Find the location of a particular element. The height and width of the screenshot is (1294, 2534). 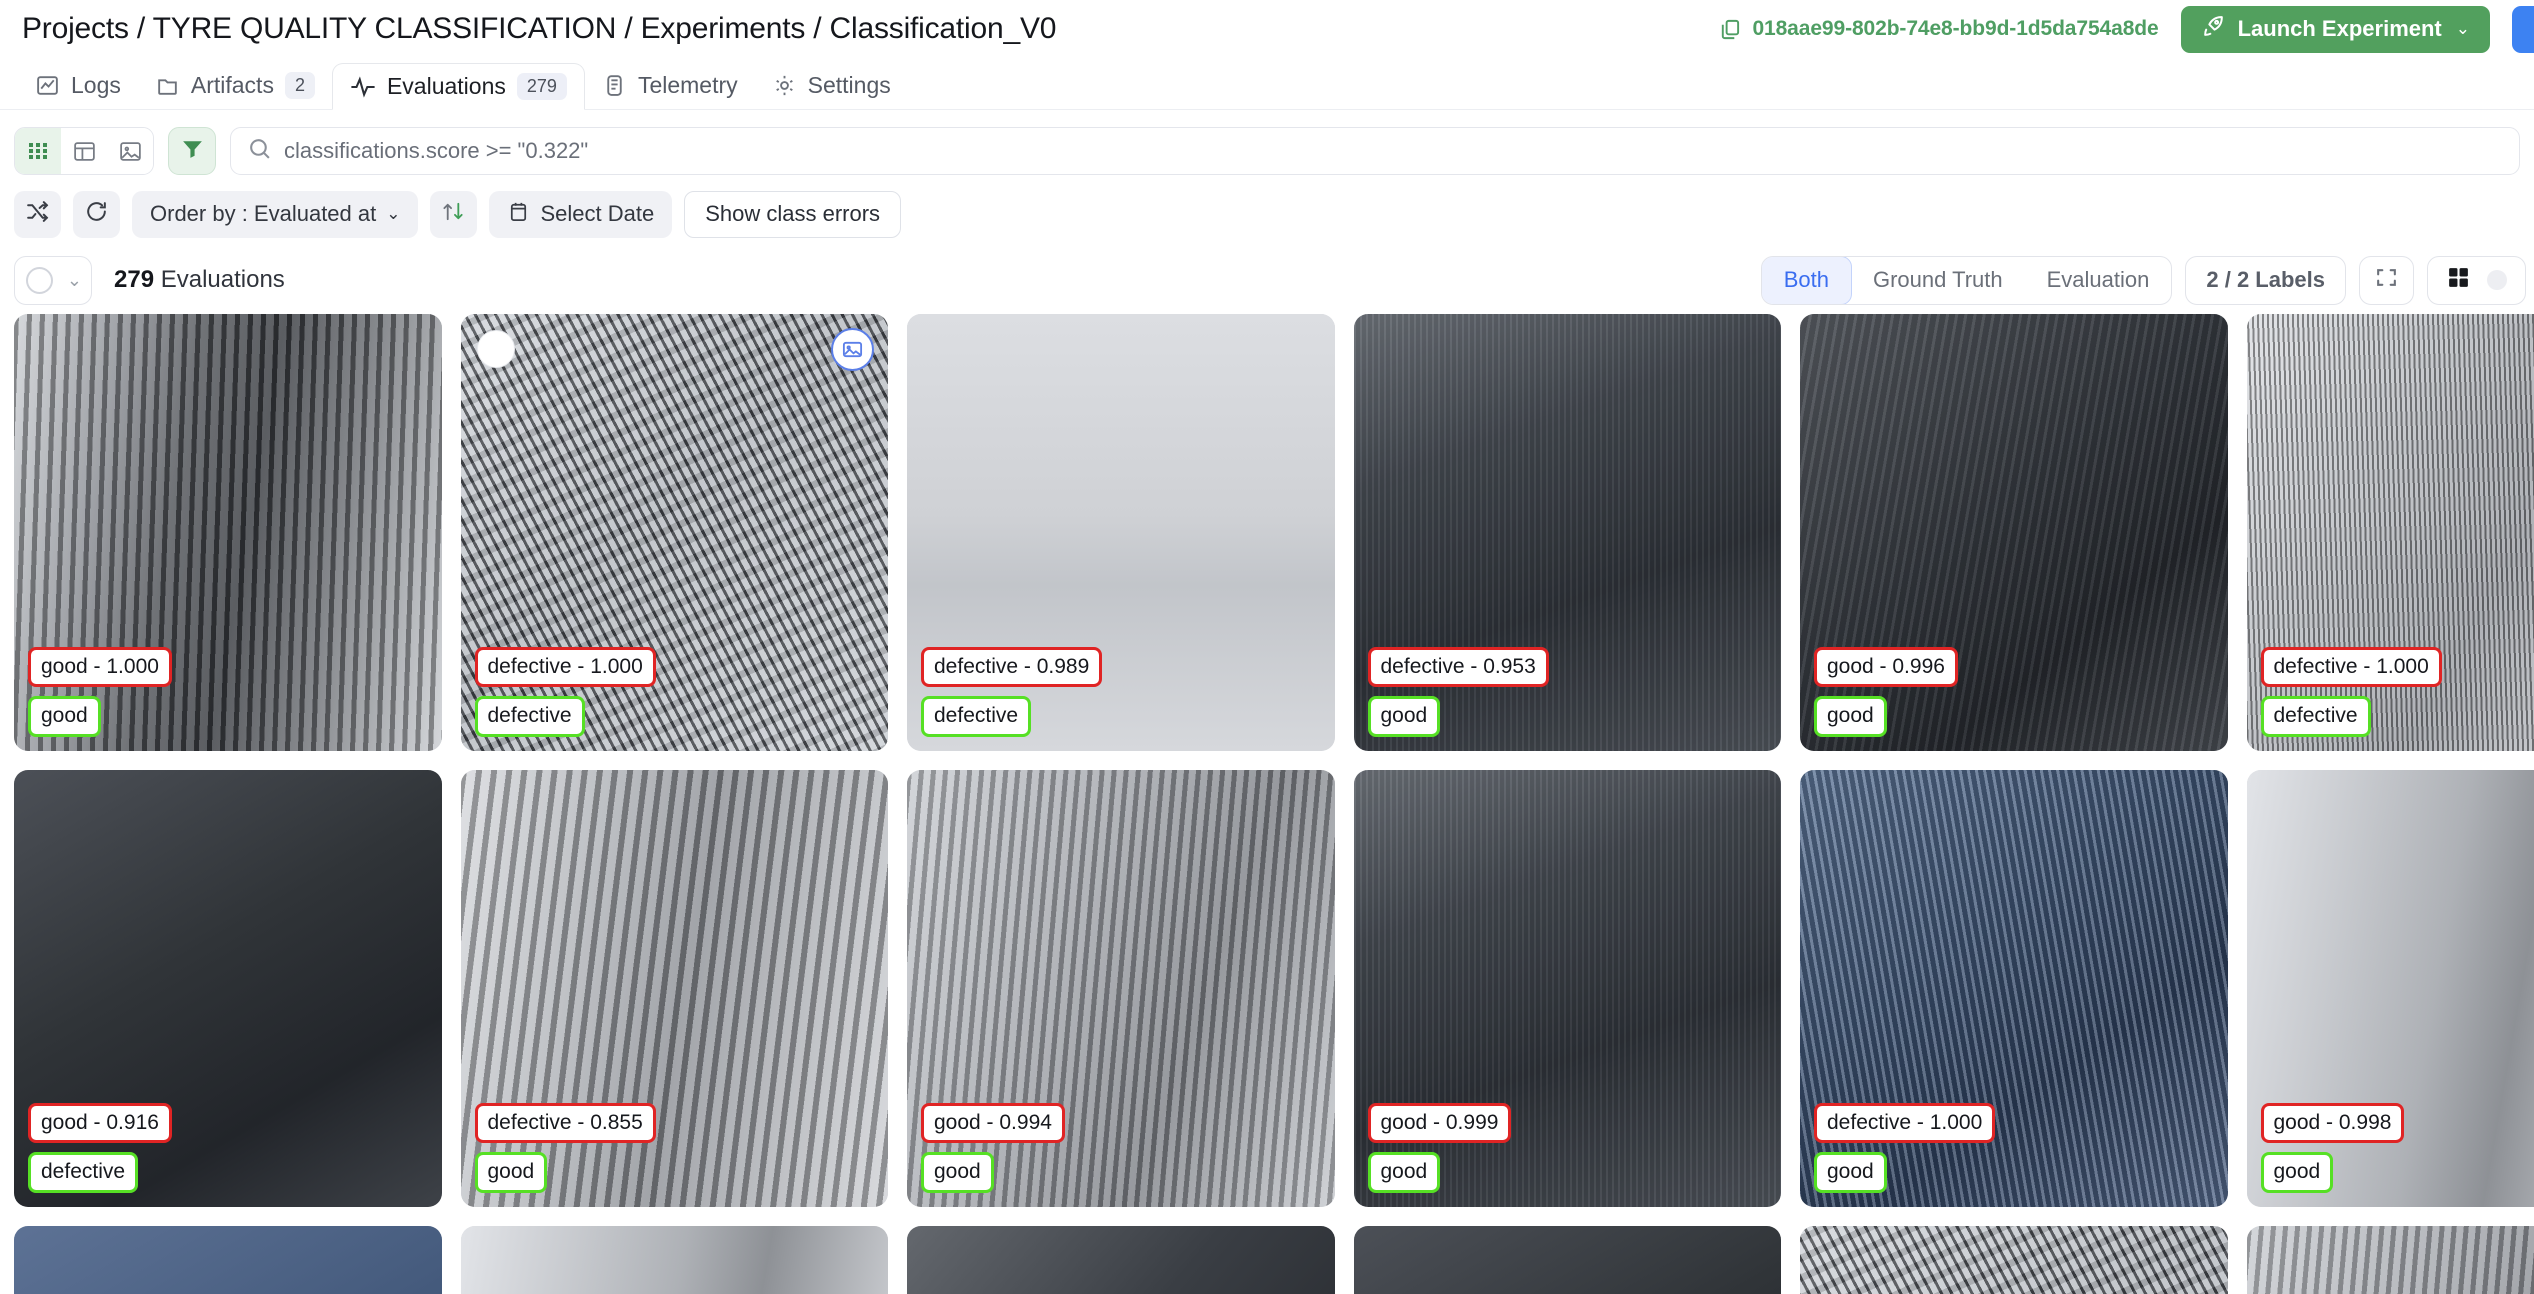

view-mode-ground-truth: Ground Truth is located at coordinates (1938, 280).